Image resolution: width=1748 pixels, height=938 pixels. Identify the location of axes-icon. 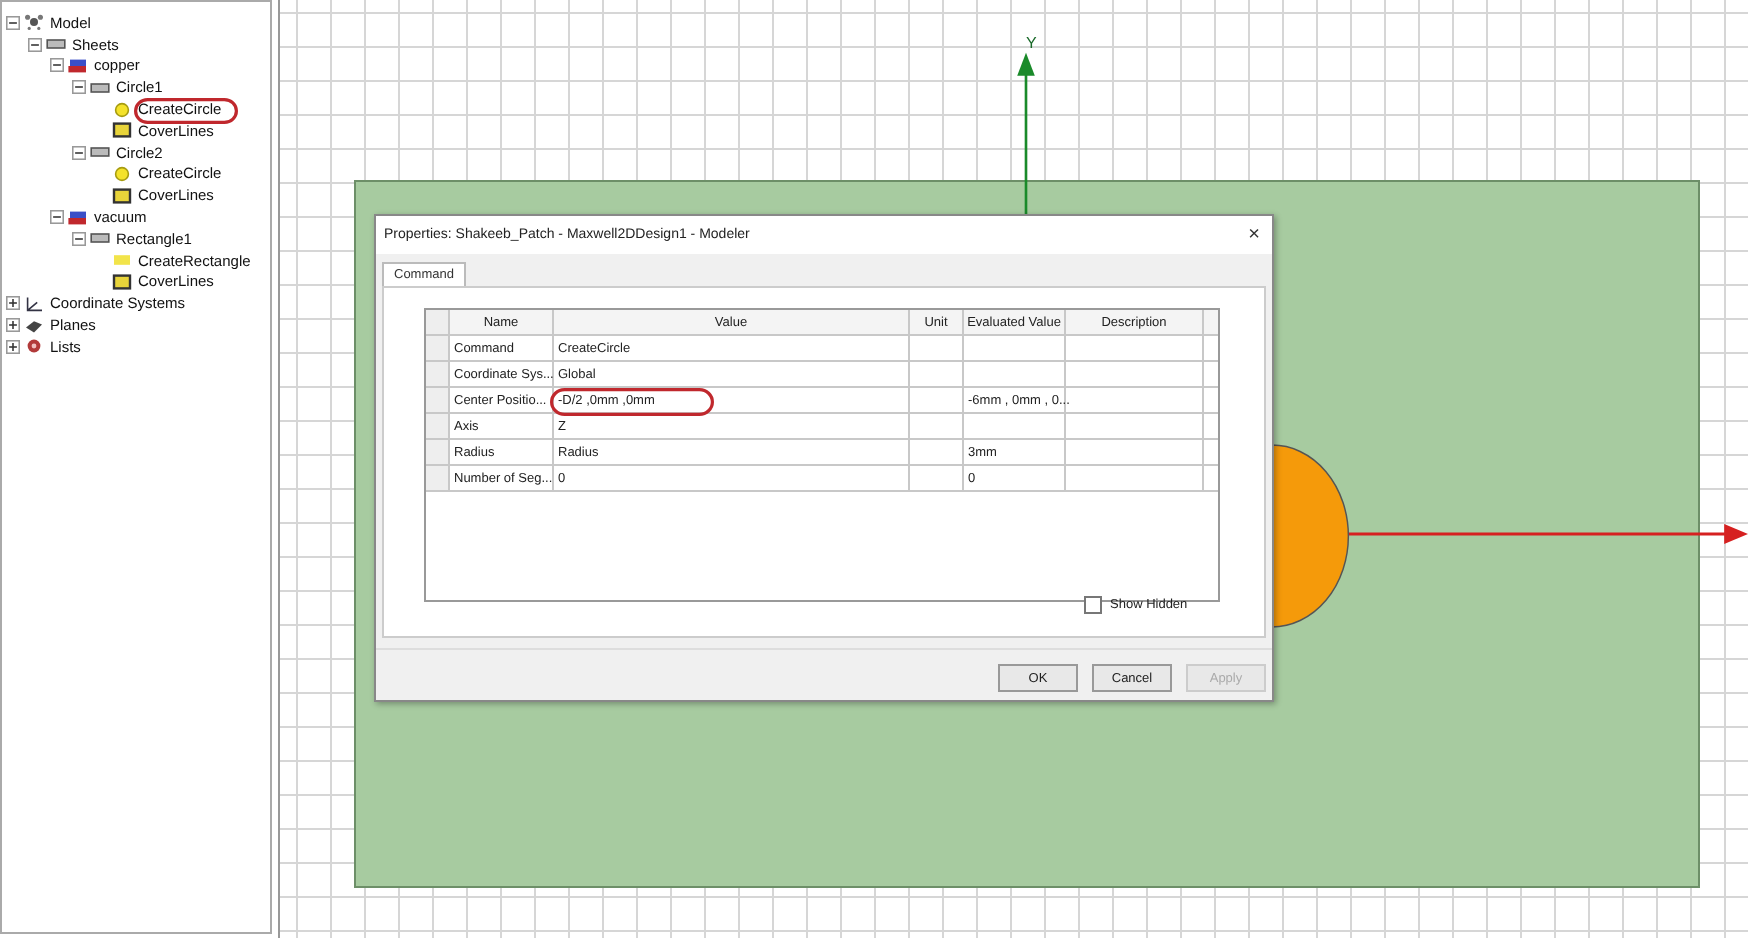
(34, 303).